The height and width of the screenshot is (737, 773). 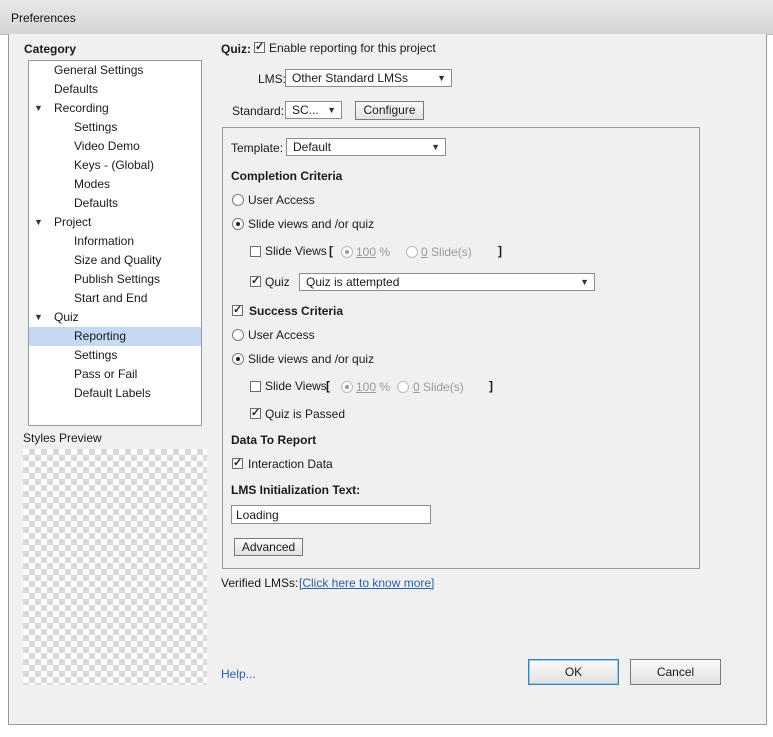 I want to click on completion-percent-radio, so click(x=347, y=252).